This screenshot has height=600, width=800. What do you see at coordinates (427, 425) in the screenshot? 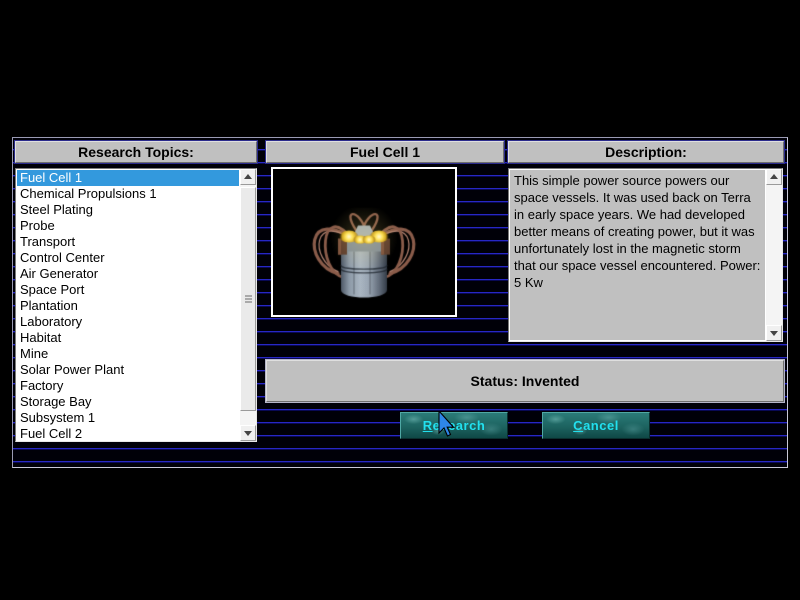
I see `research-button-mnemonic: R` at bounding box center [427, 425].